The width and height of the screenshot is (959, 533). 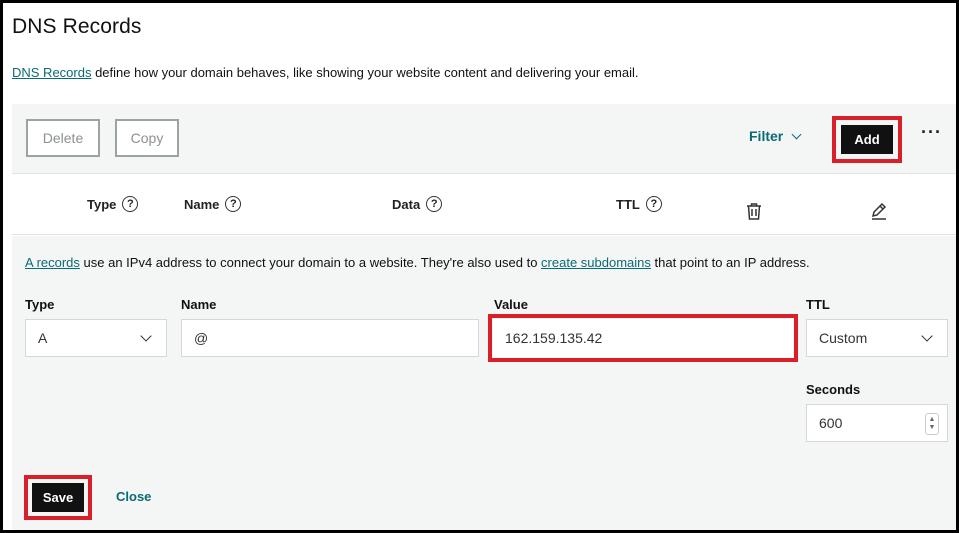 I want to click on trash-icon, so click(x=754, y=211).